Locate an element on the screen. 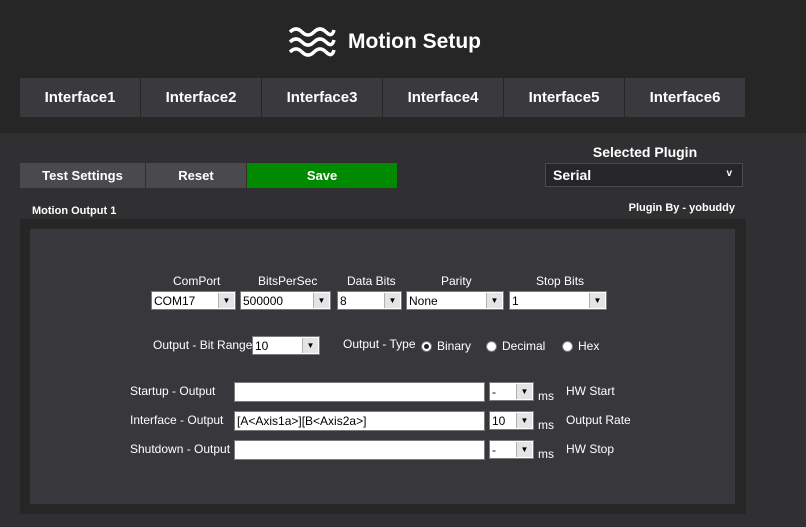 Image resolution: width=806 pixels, height=527 pixels. plugin-select-value: Serial is located at coordinates (572, 175).